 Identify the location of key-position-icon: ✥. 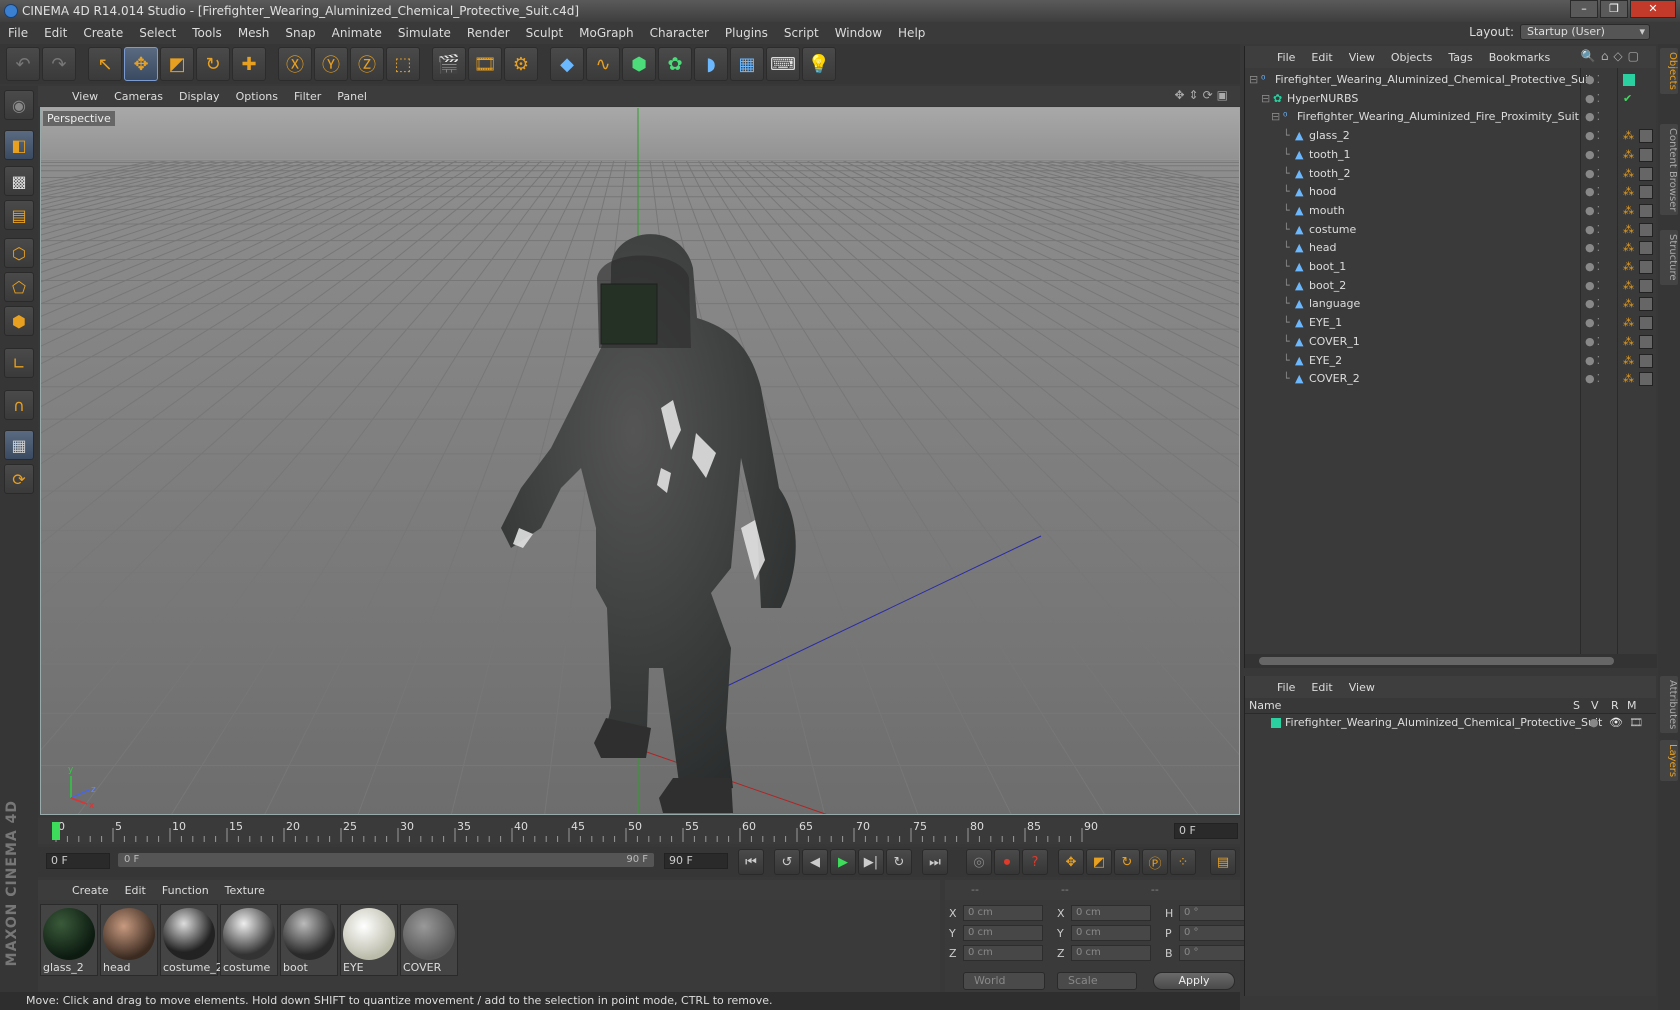
(1071, 862).